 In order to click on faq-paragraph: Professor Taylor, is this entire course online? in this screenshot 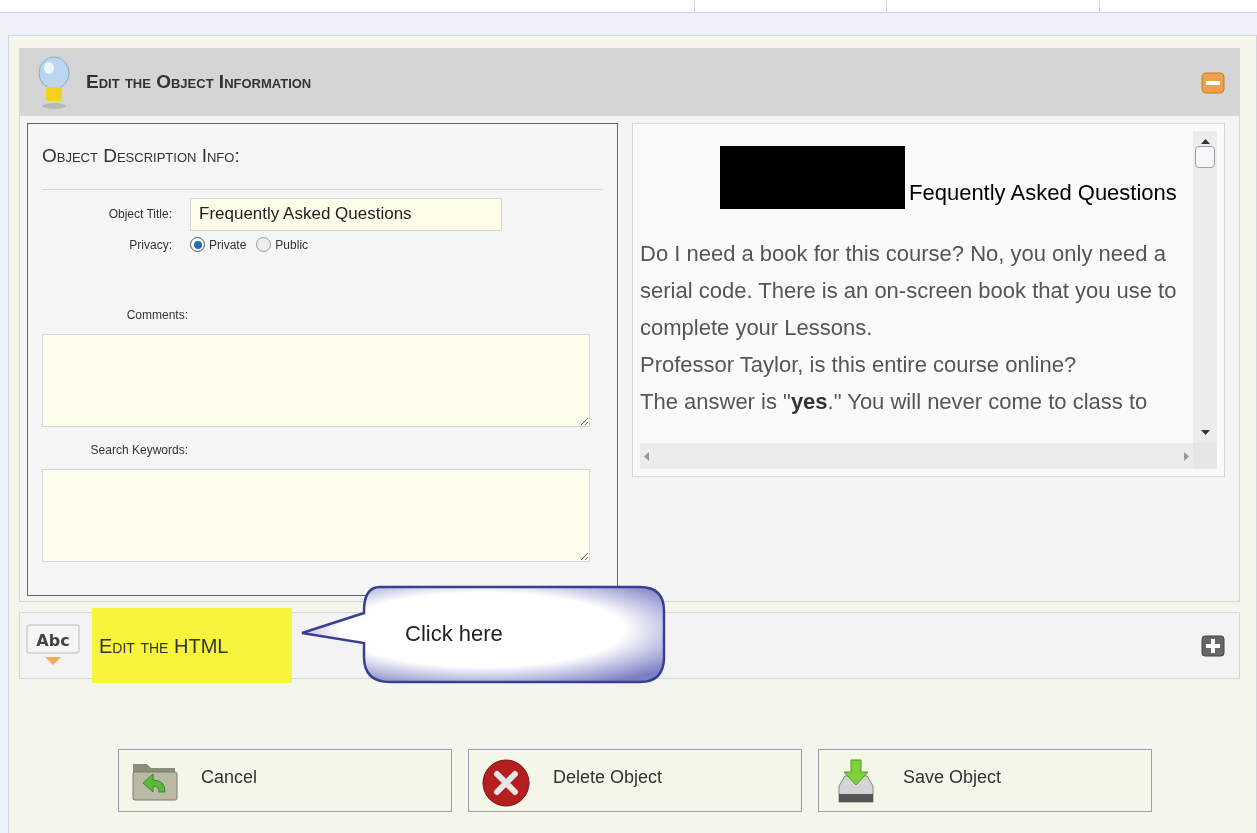, I will do `click(859, 365)`.